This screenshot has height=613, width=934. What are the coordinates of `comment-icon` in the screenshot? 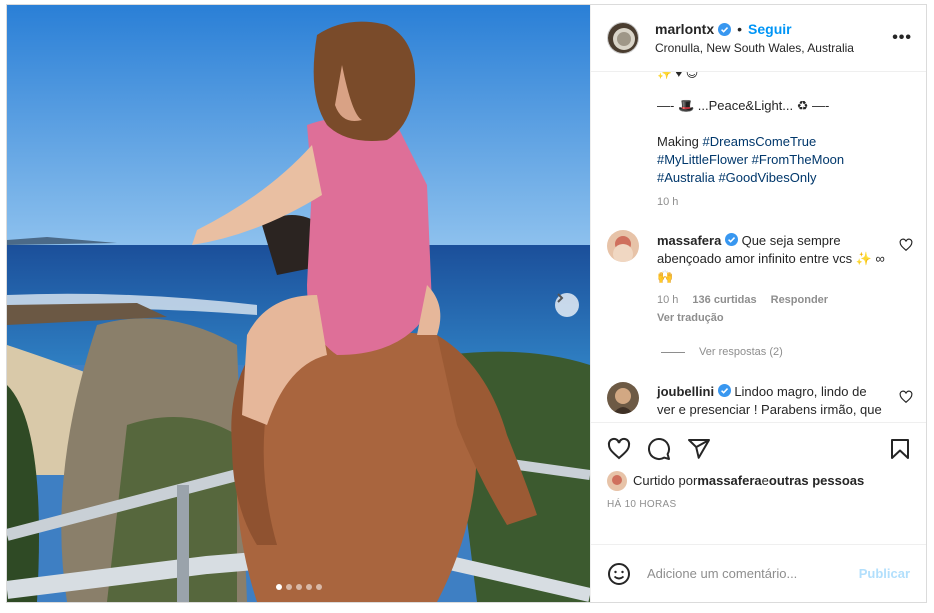 It's located at (659, 449).